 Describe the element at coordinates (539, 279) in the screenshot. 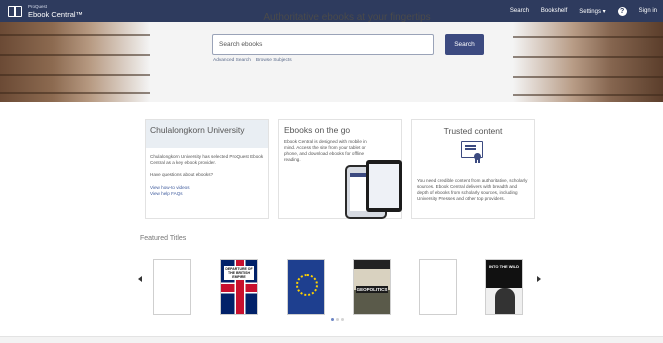

I see `carousel-next-arrow-icon` at that location.